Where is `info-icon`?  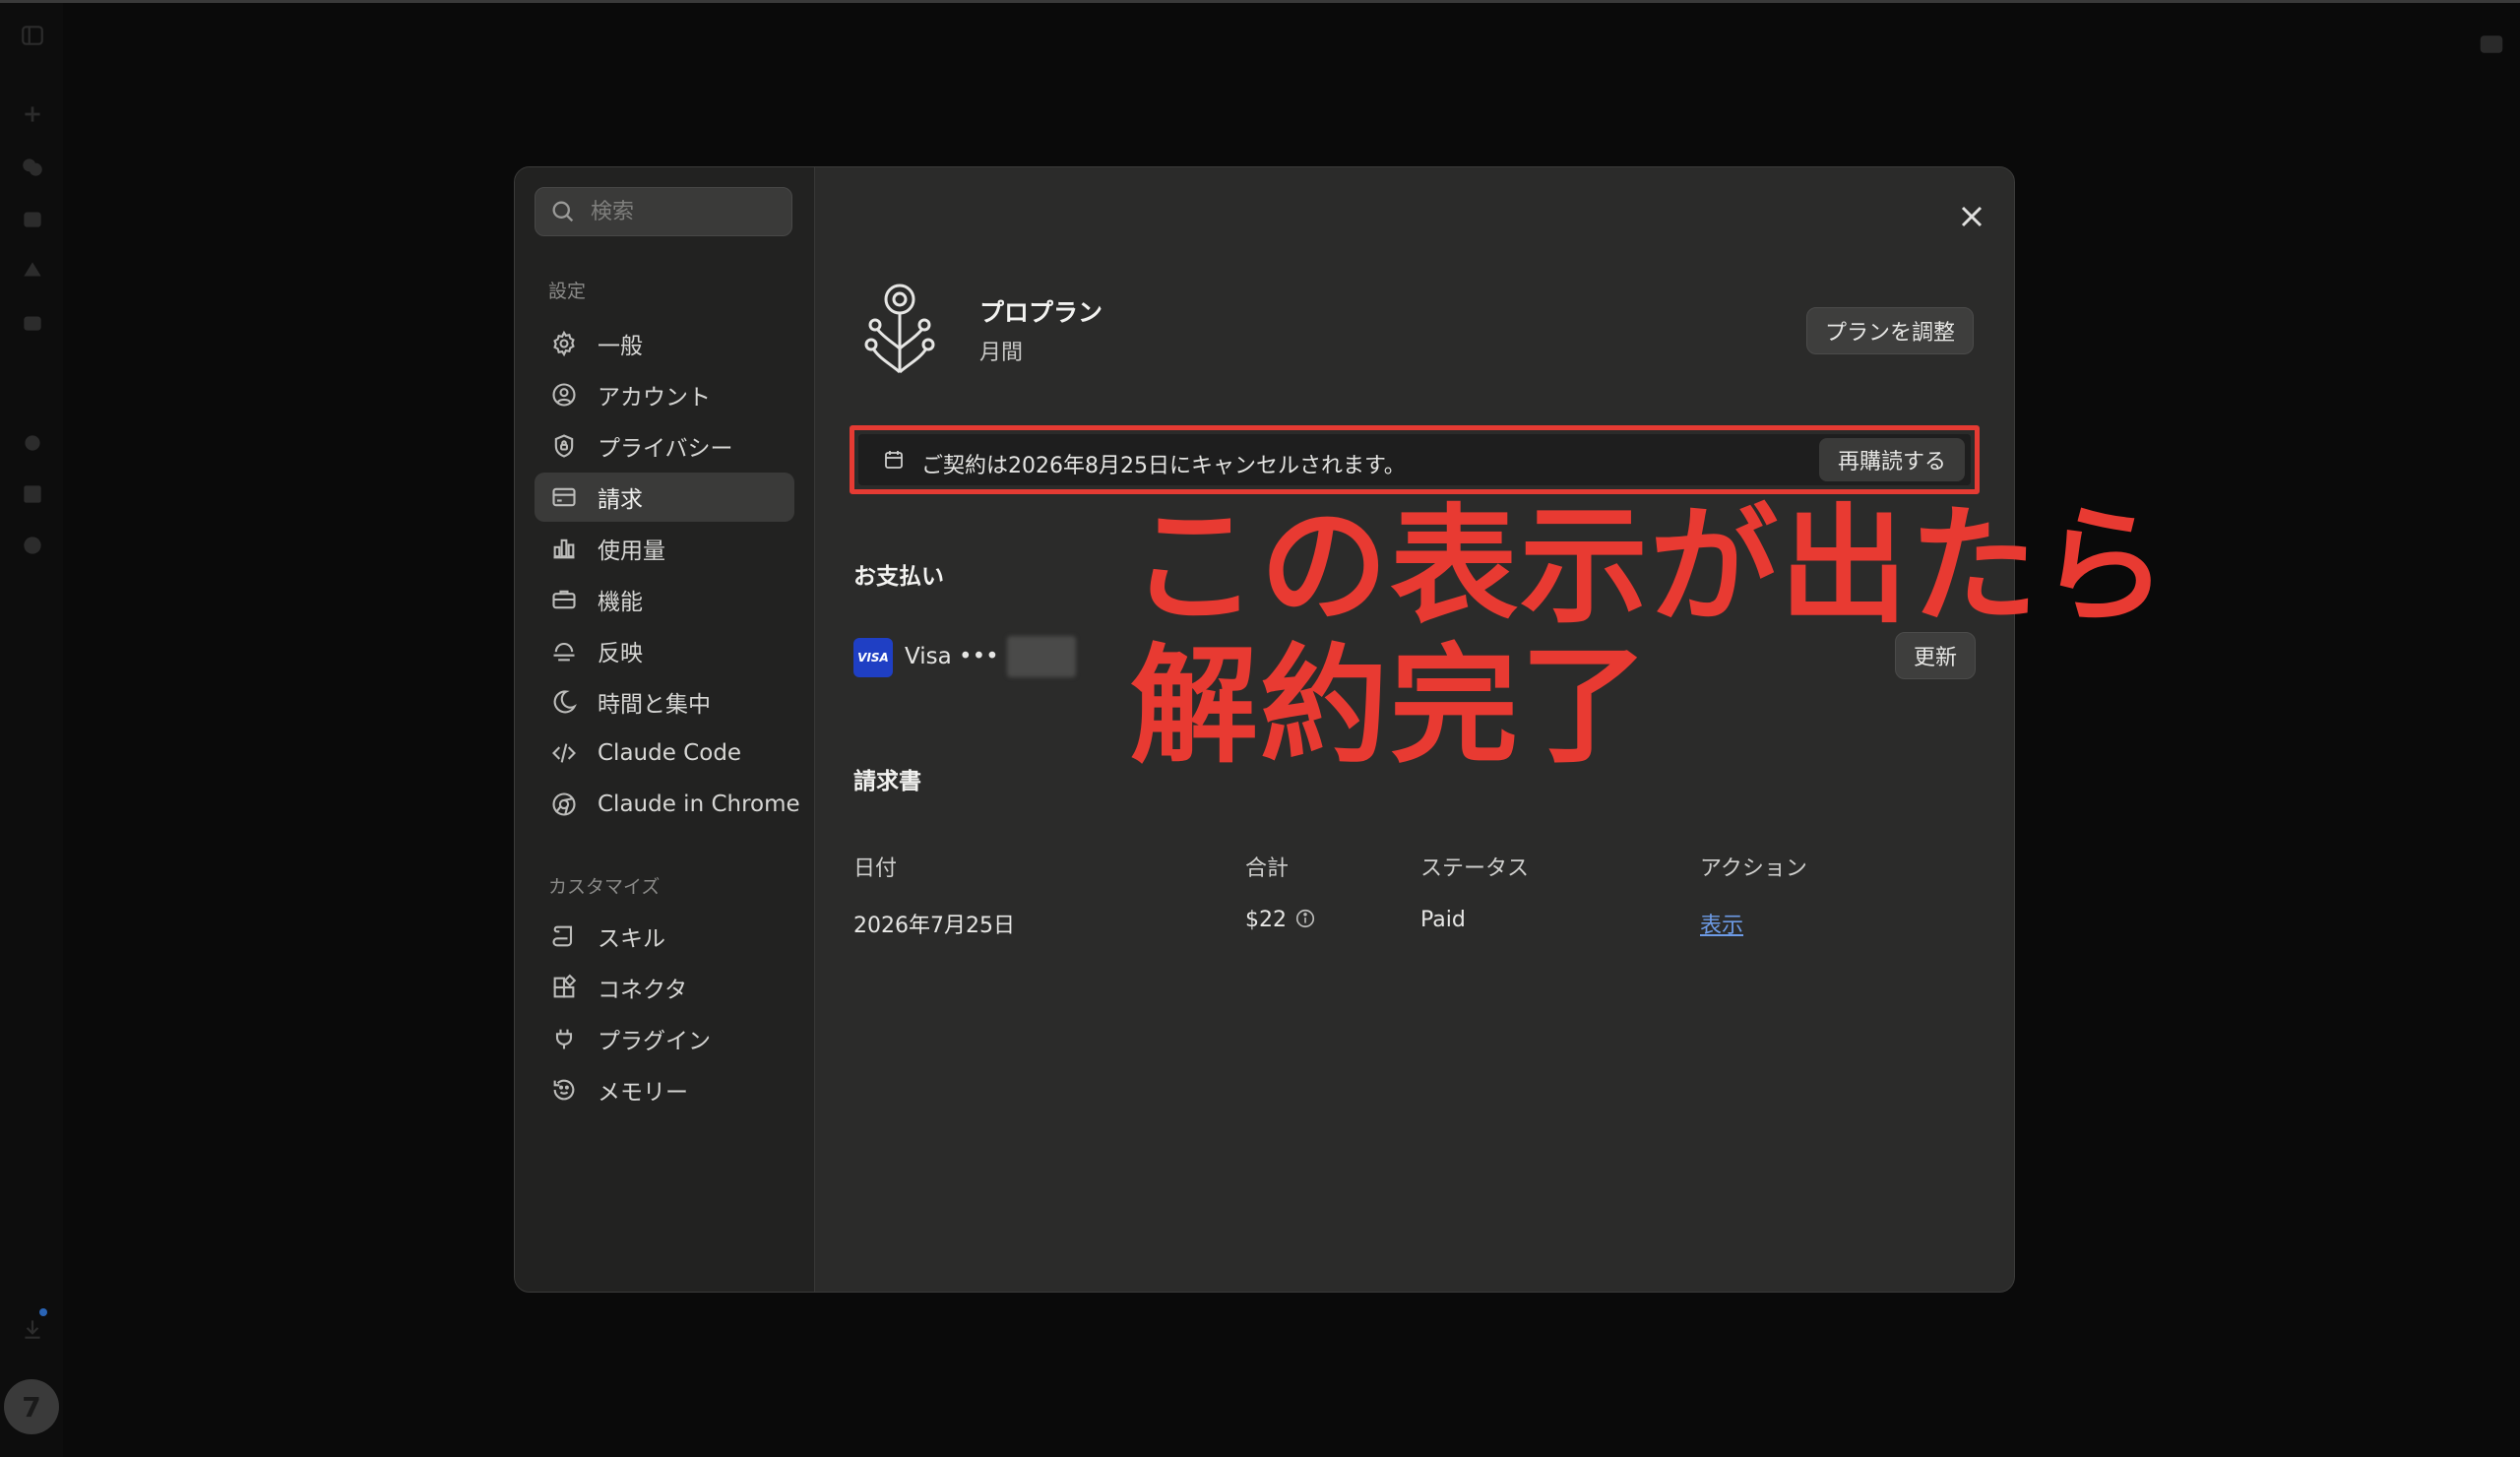
info-icon is located at coordinates (1305, 918).